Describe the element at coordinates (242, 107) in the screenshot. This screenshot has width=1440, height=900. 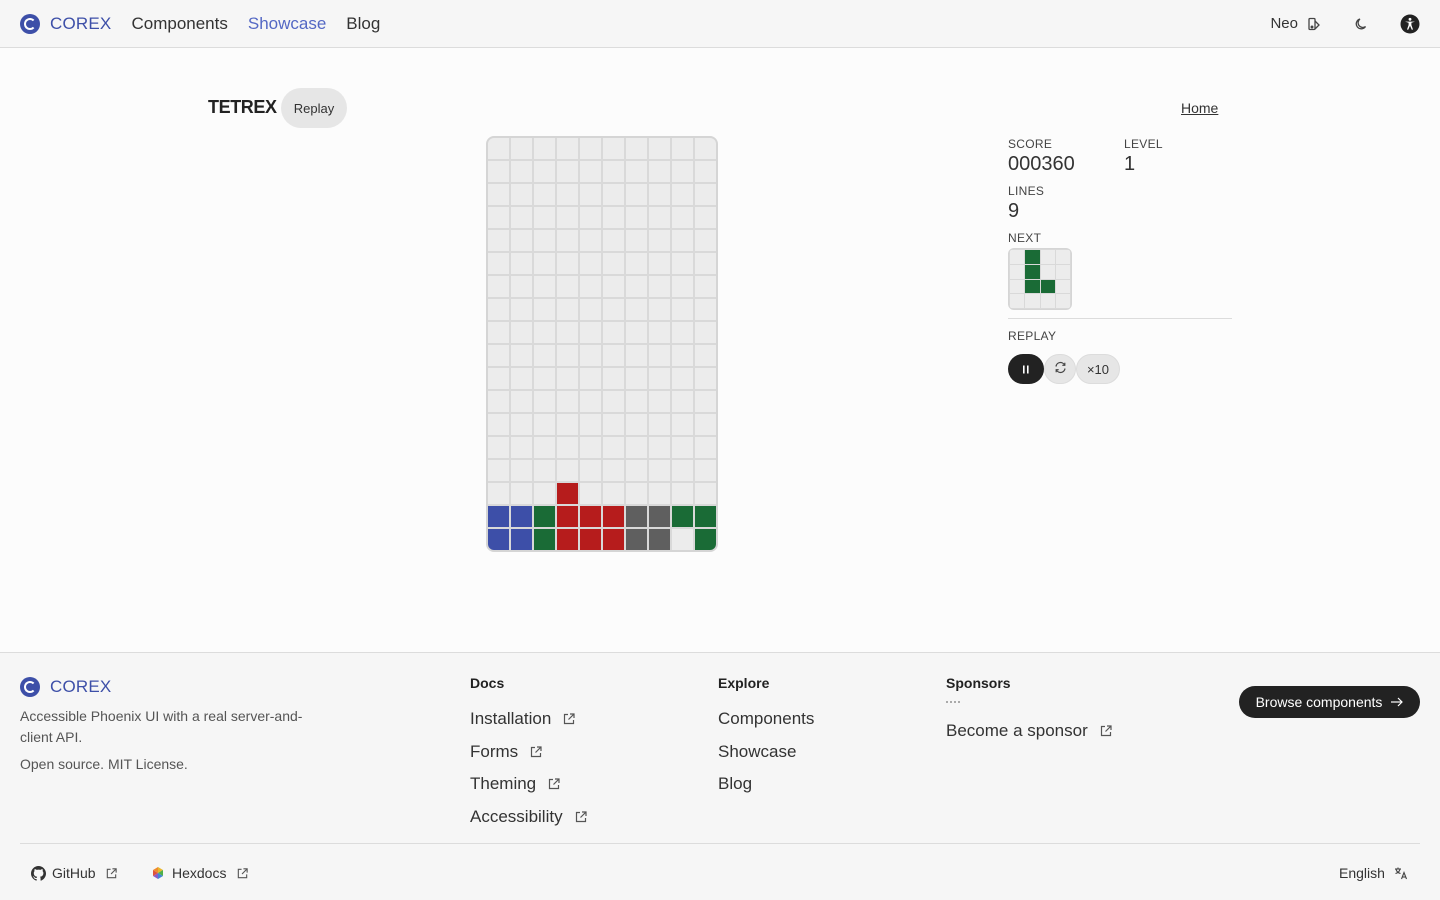
I see `game-title: TETREX` at that location.